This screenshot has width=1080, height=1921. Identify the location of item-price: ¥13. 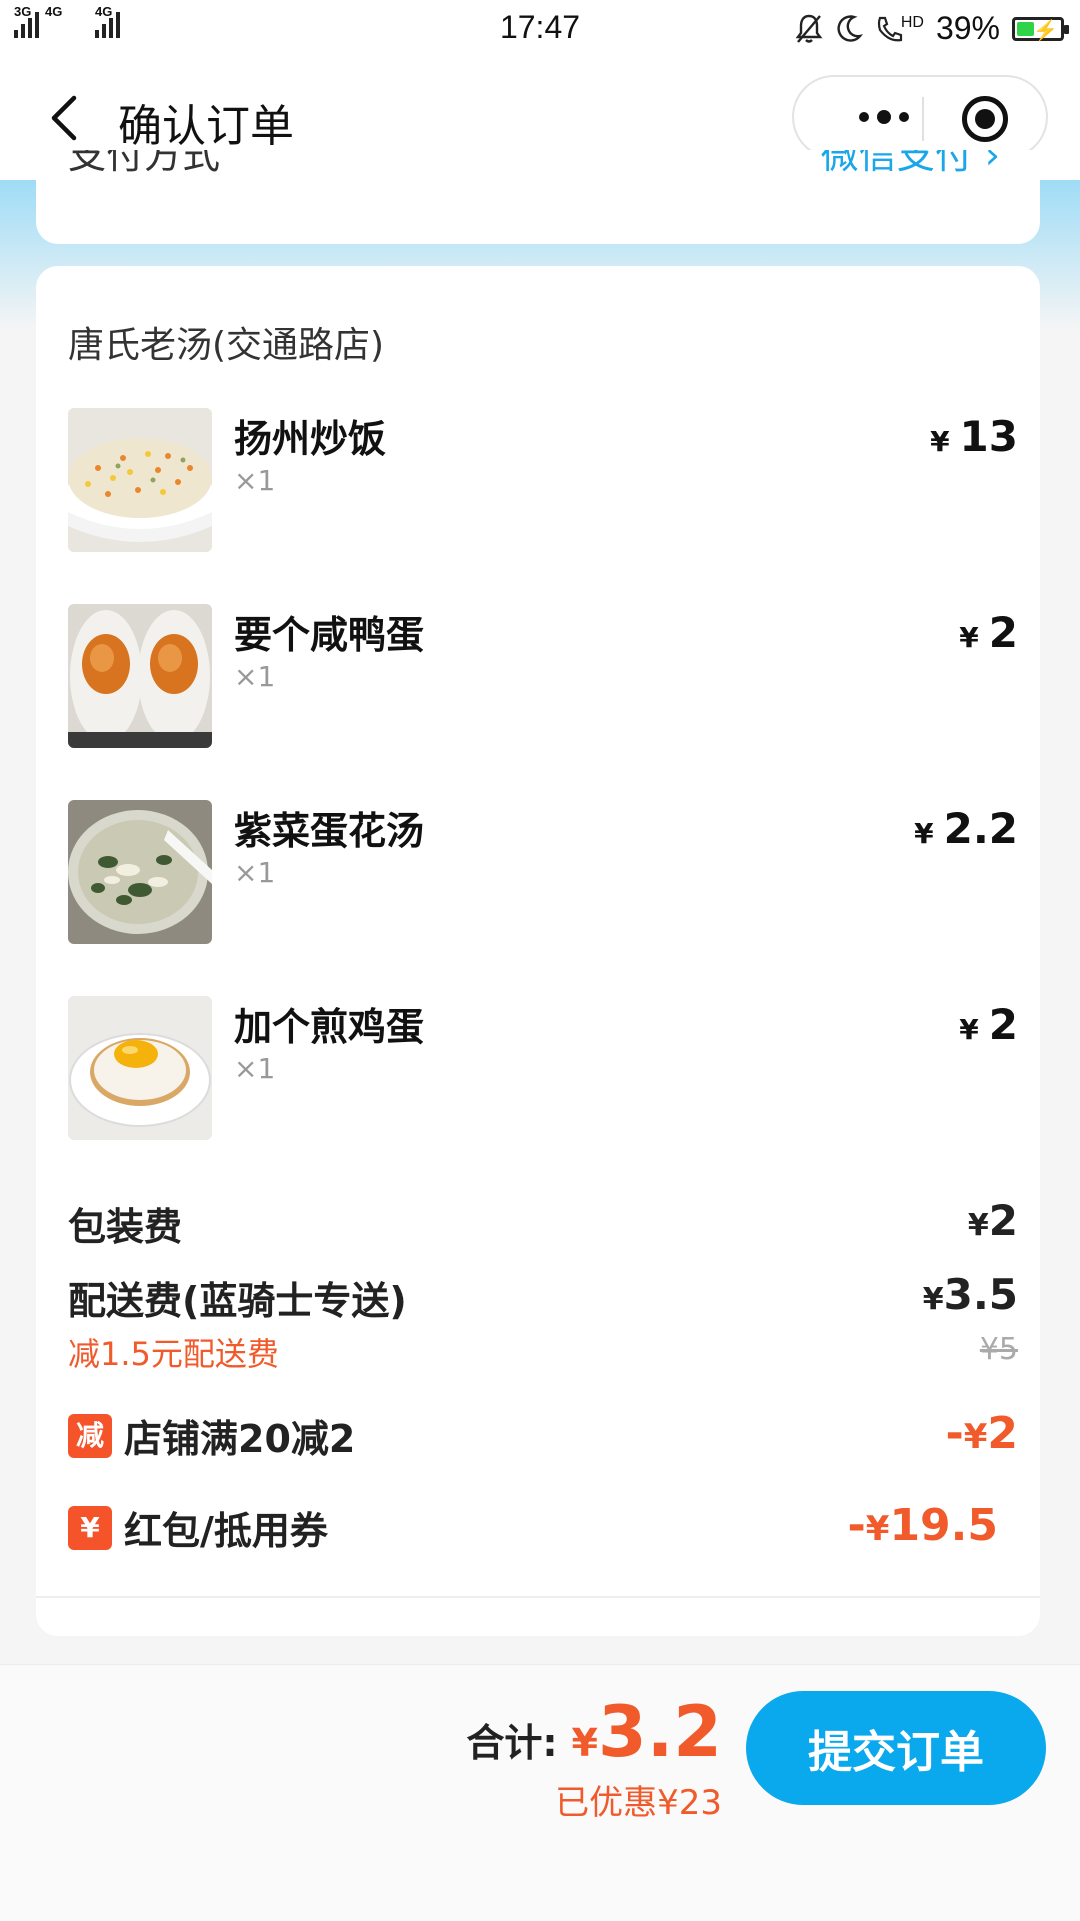
(974, 436).